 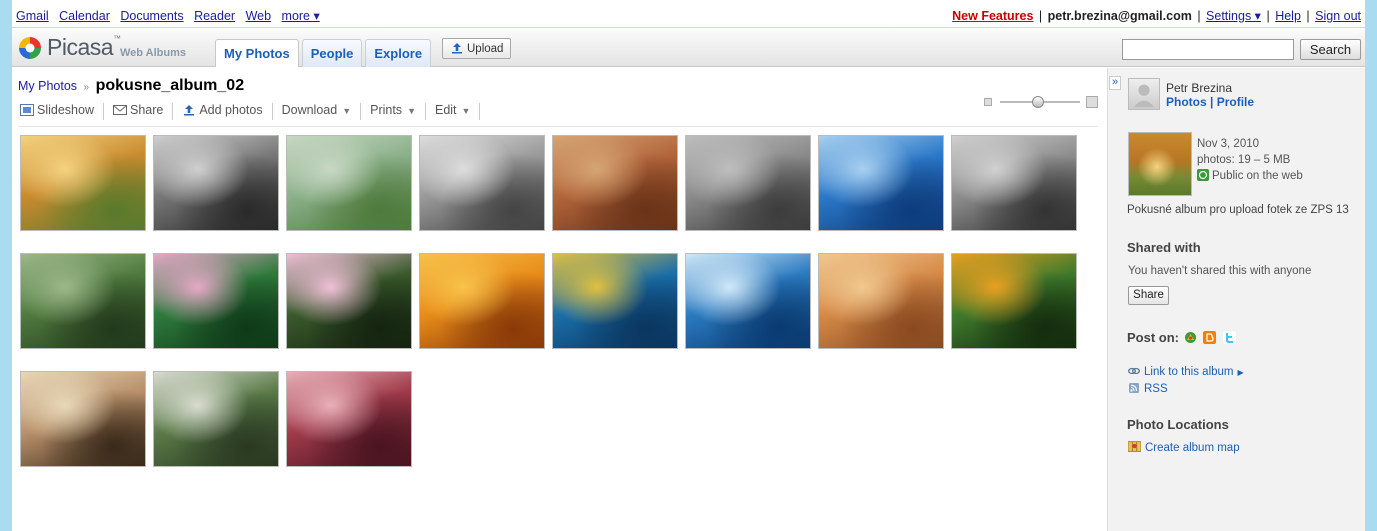 What do you see at coordinates (151, 16) in the screenshot?
I see `gbar-link-documents: Documents` at bounding box center [151, 16].